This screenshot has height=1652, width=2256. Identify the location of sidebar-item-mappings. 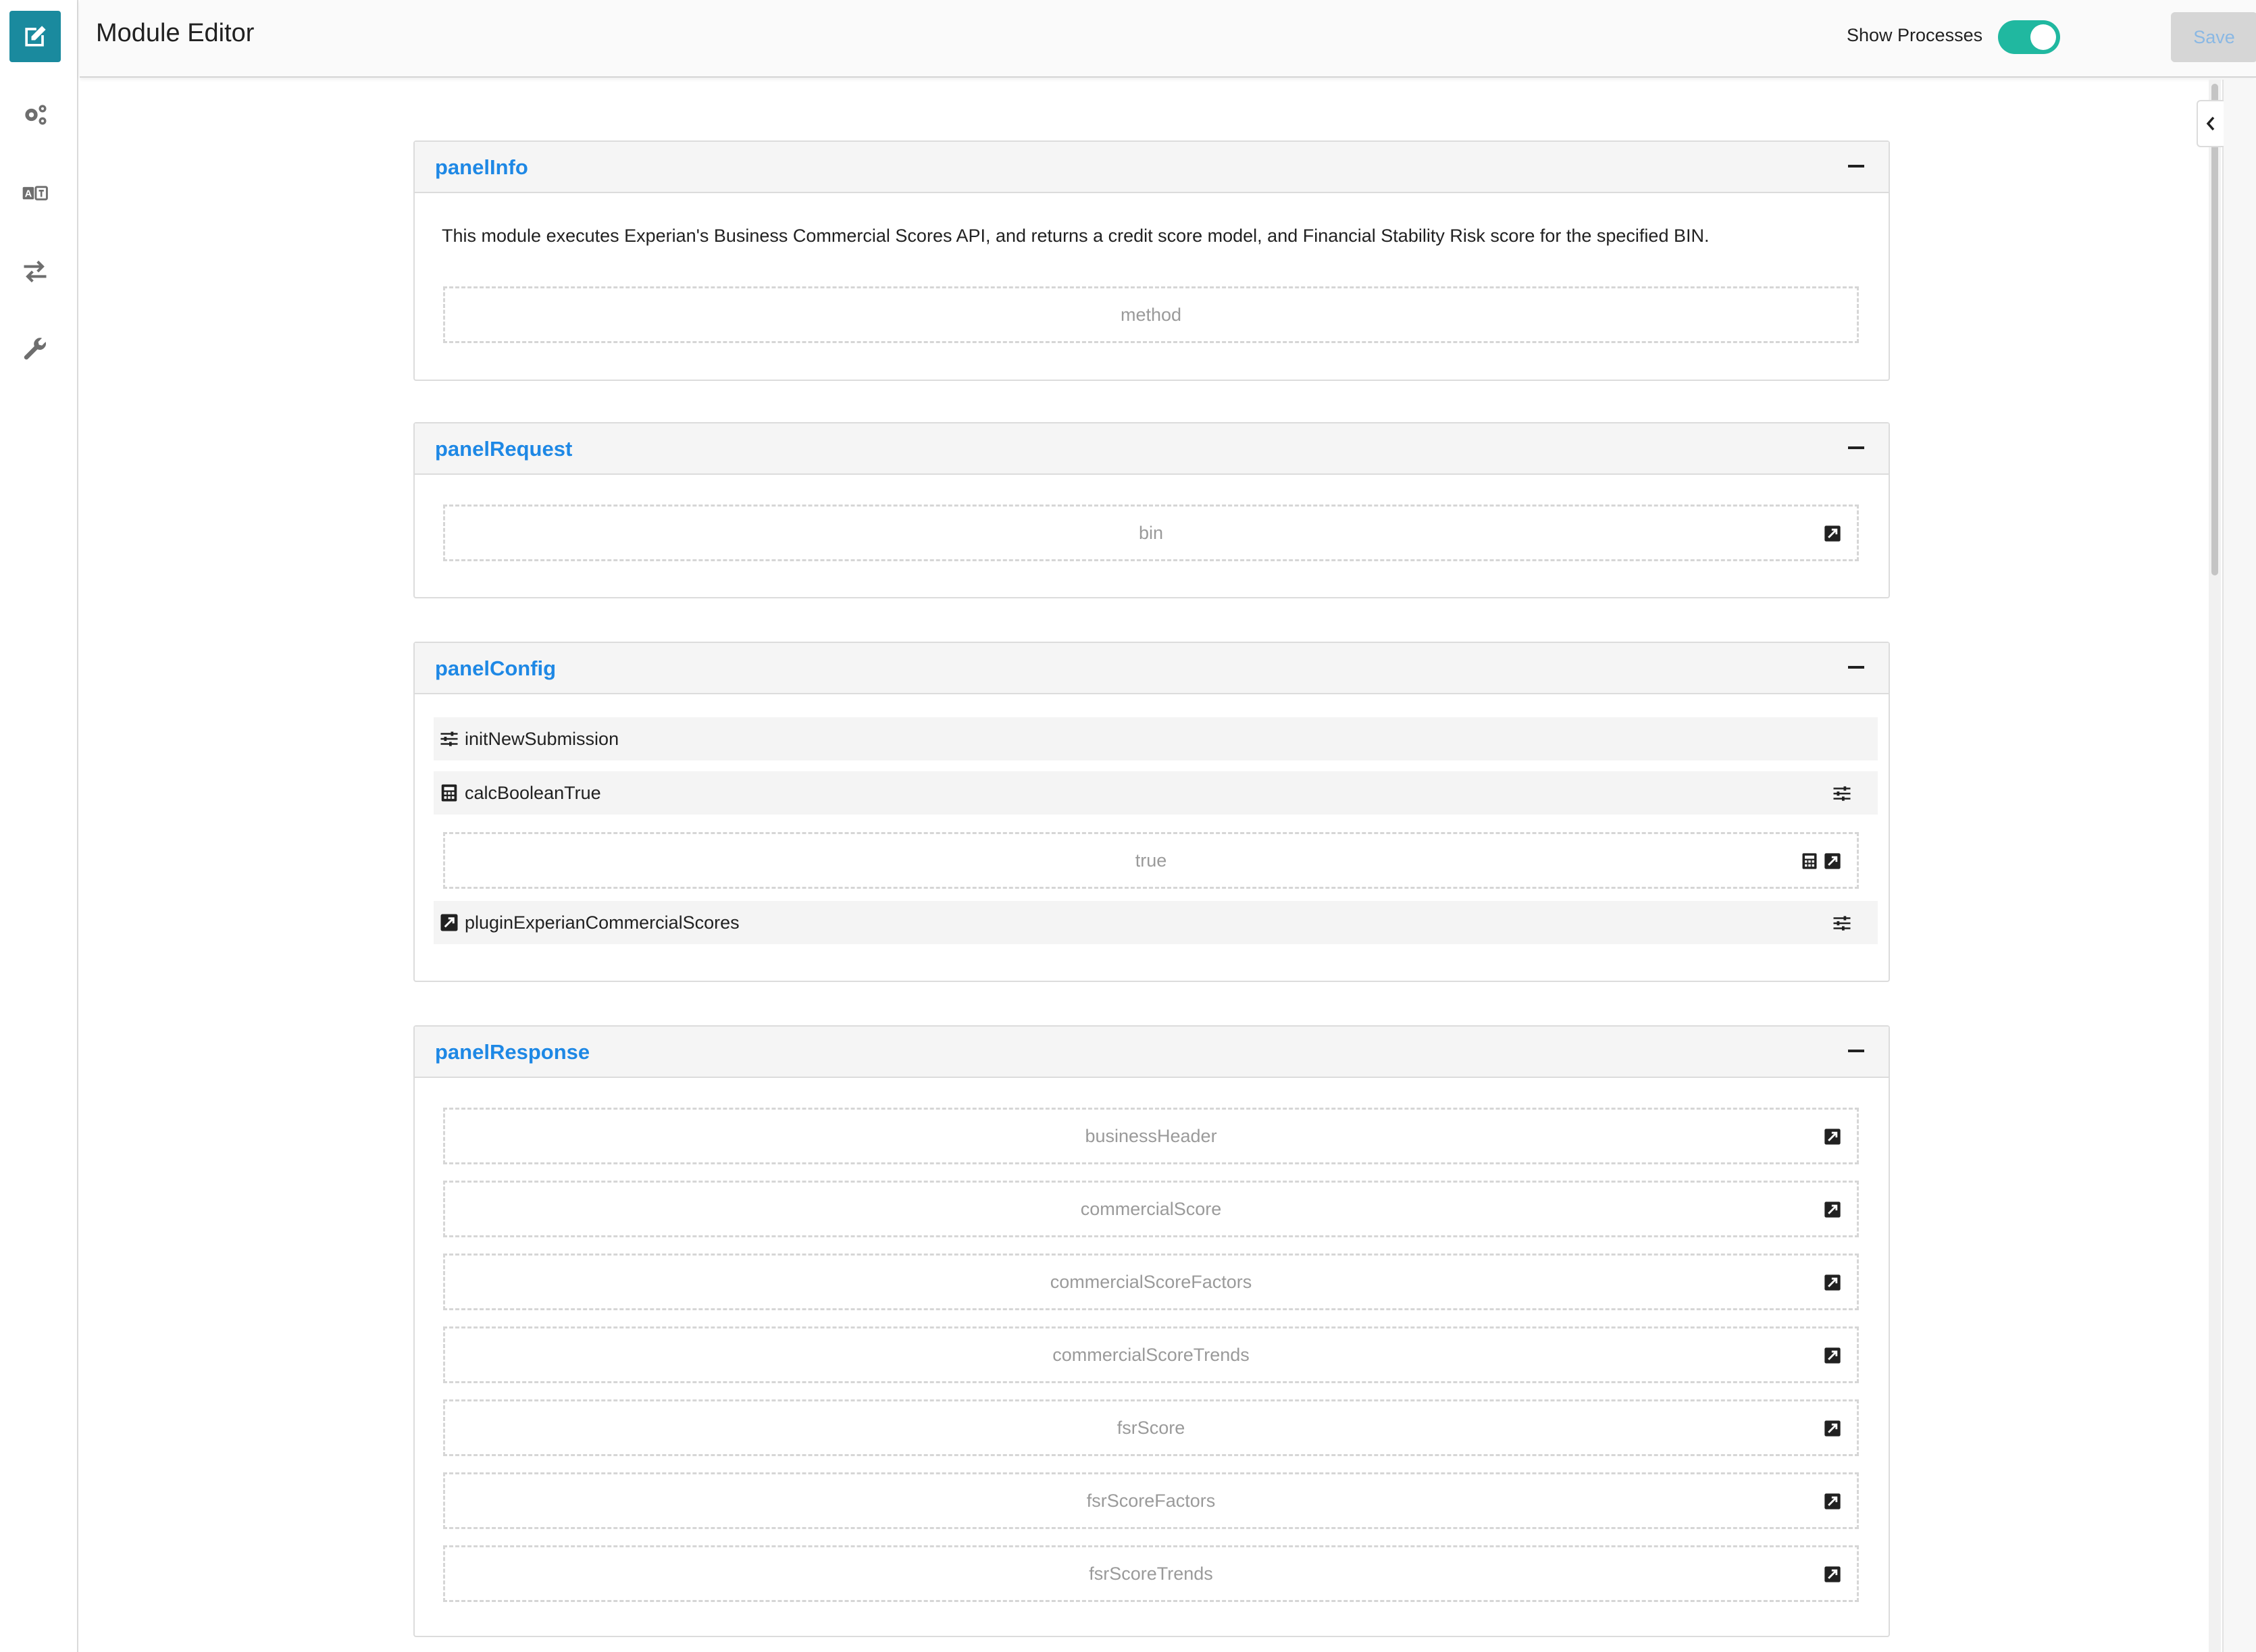
(35, 271).